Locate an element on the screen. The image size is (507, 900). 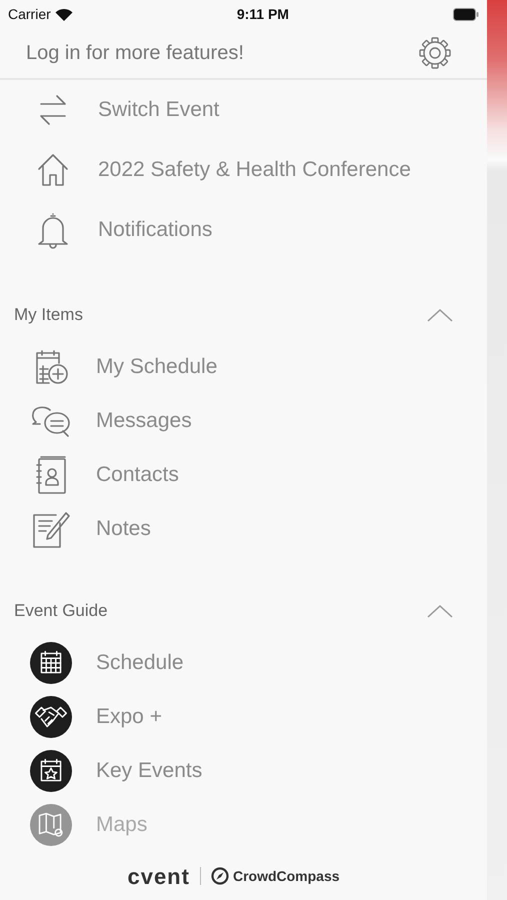
chat-bubbles-icon is located at coordinates (51, 421).